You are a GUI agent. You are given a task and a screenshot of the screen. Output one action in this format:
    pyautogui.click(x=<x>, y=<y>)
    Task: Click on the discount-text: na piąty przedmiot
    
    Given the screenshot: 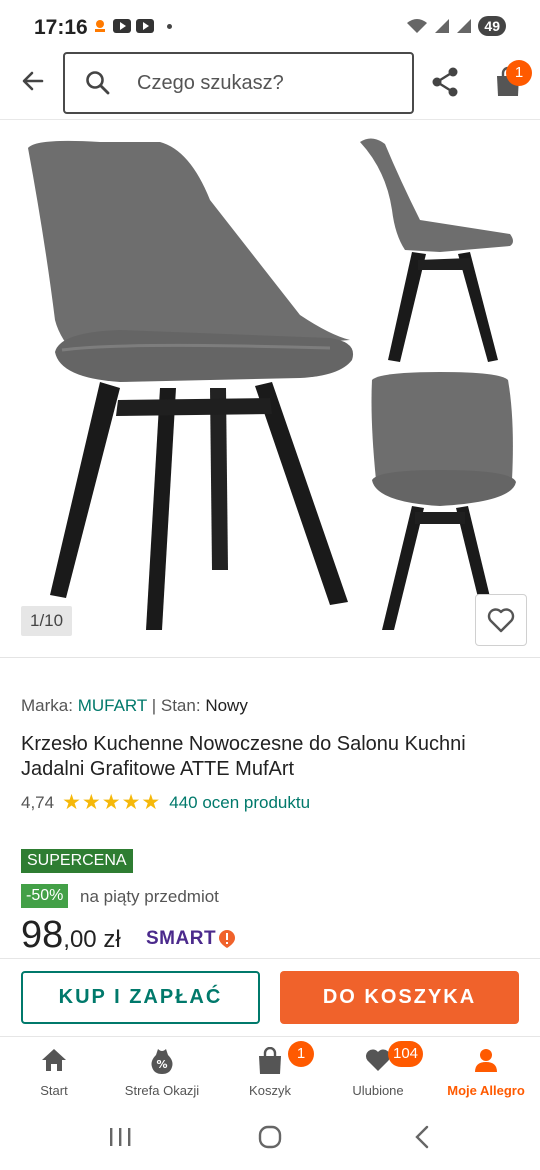 What is the action you would take?
    pyautogui.click(x=149, y=896)
    